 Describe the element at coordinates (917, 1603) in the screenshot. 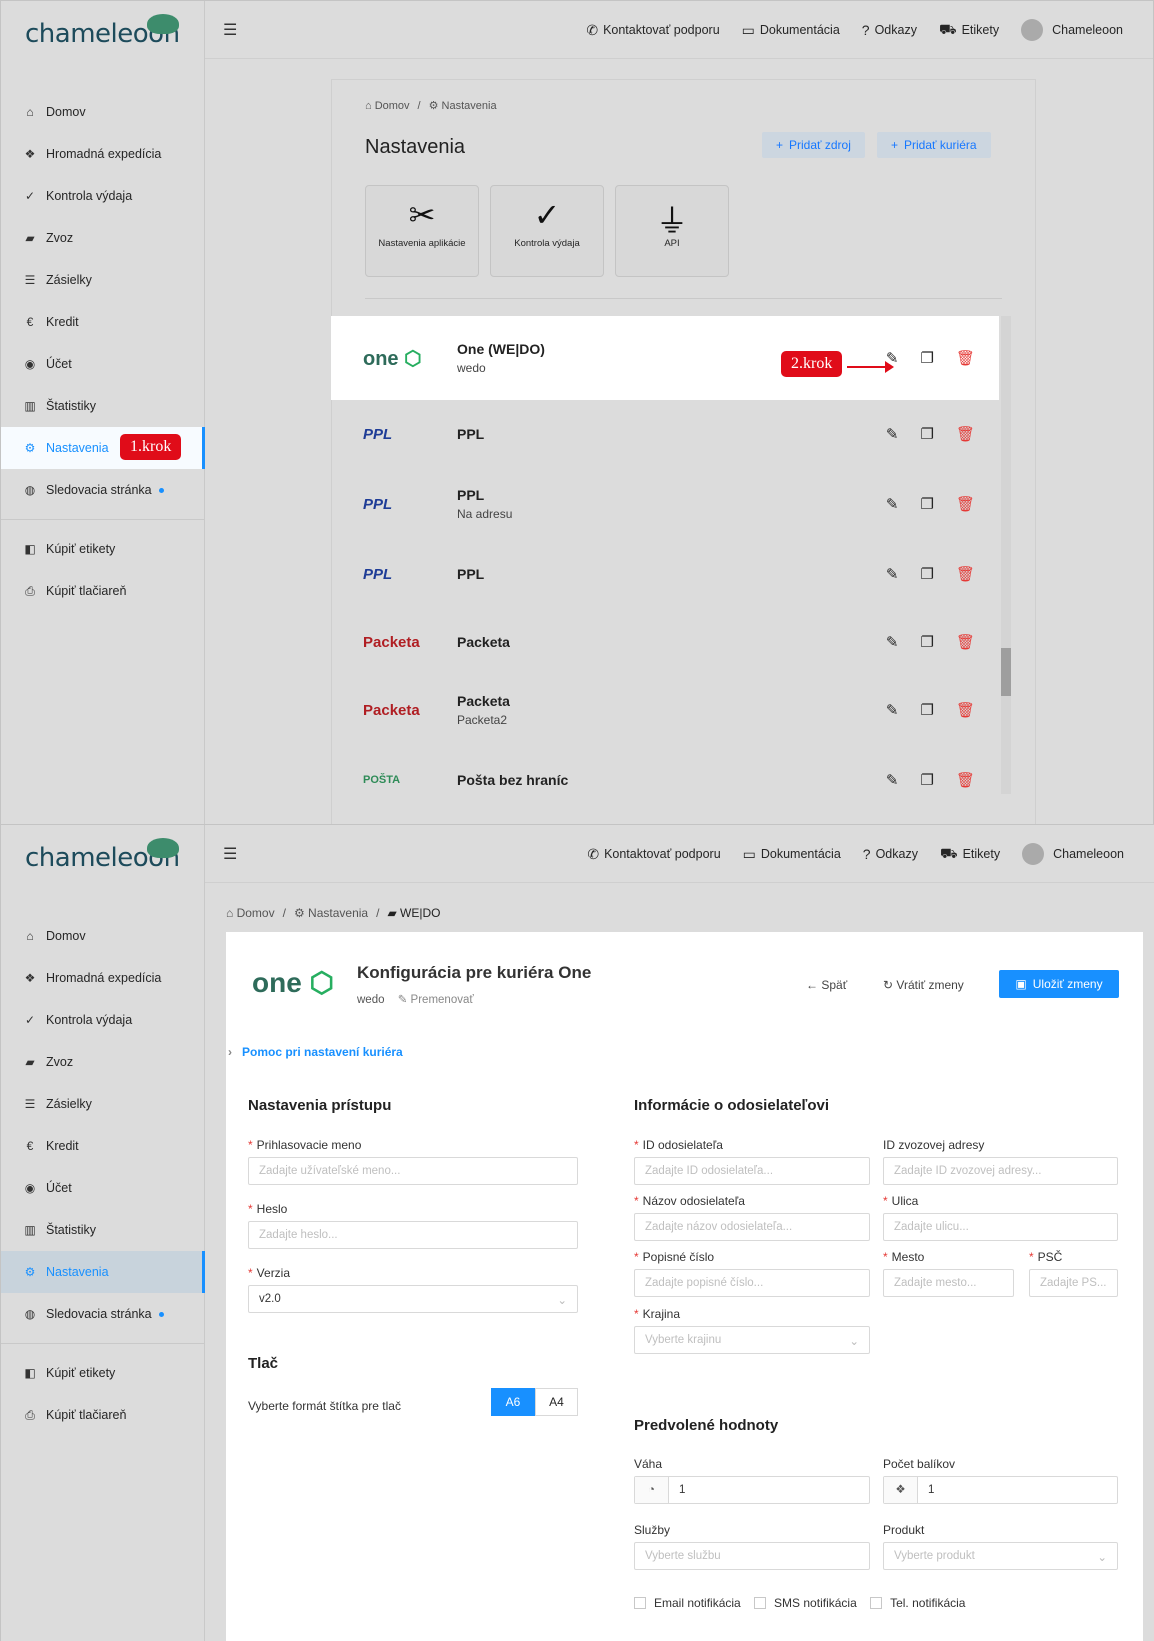

I see `tel-notification-checkbox: Tel. notifikácia` at that location.